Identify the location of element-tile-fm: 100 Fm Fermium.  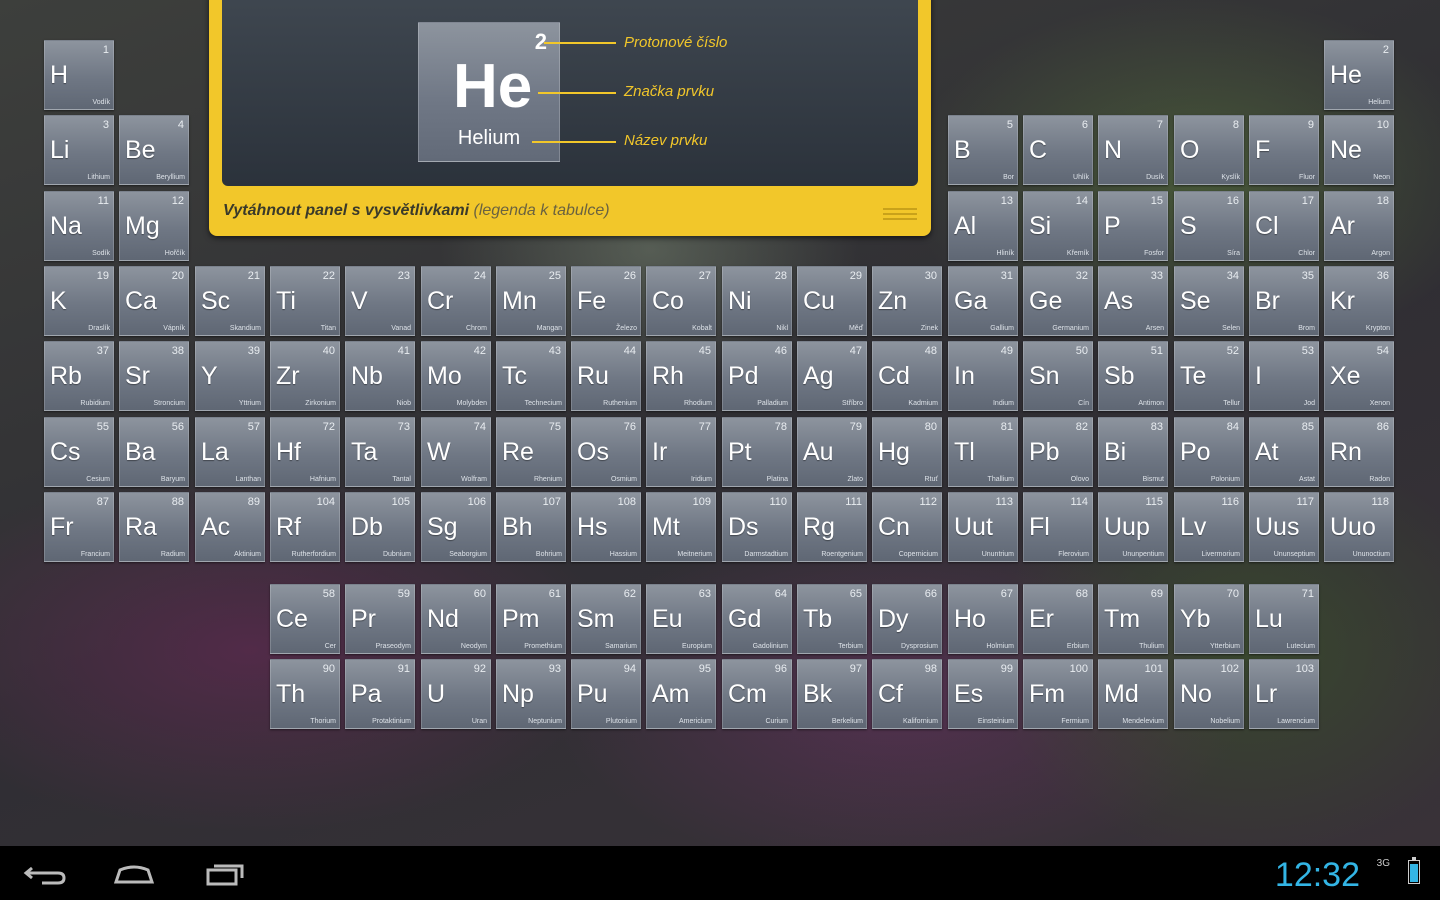
(1058, 694).